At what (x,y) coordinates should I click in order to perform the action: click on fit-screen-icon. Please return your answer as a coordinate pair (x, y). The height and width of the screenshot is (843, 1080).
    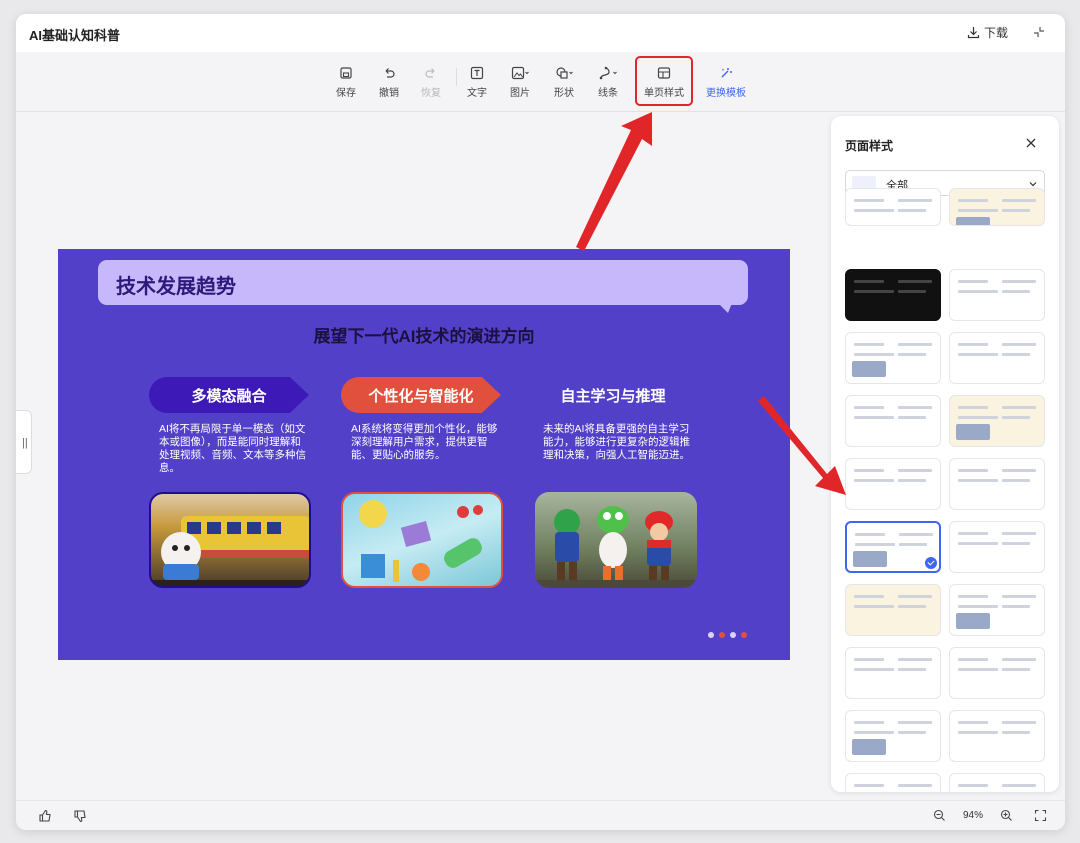
    Looking at the image, I should click on (1040, 815).